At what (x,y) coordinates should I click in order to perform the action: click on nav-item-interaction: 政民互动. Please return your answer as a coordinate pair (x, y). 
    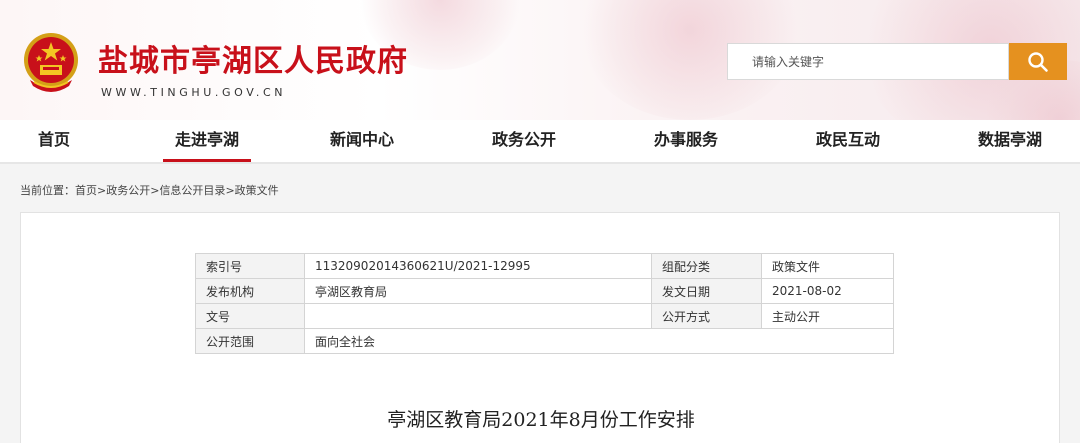
    Looking at the image, I should click on (848, 141).